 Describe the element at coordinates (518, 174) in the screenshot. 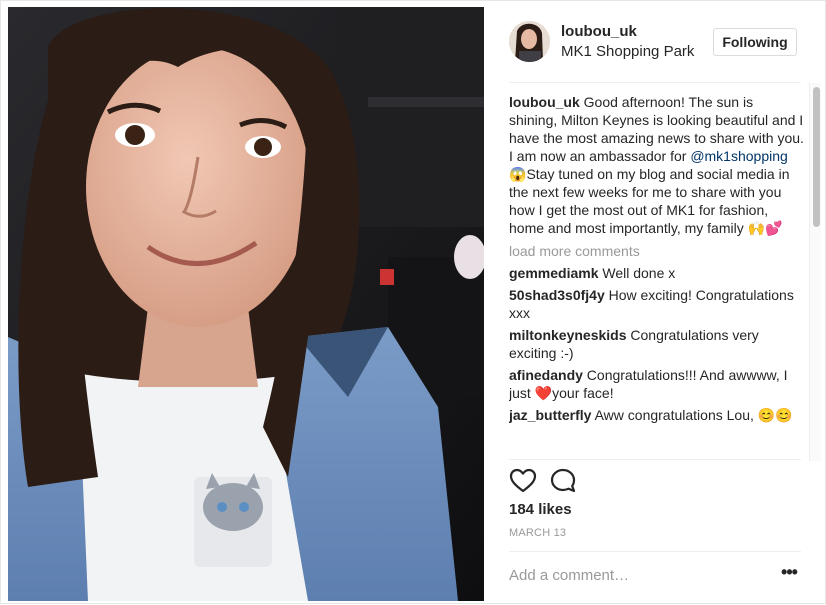

I see `screaming-face-emoji: 😱` at that location.